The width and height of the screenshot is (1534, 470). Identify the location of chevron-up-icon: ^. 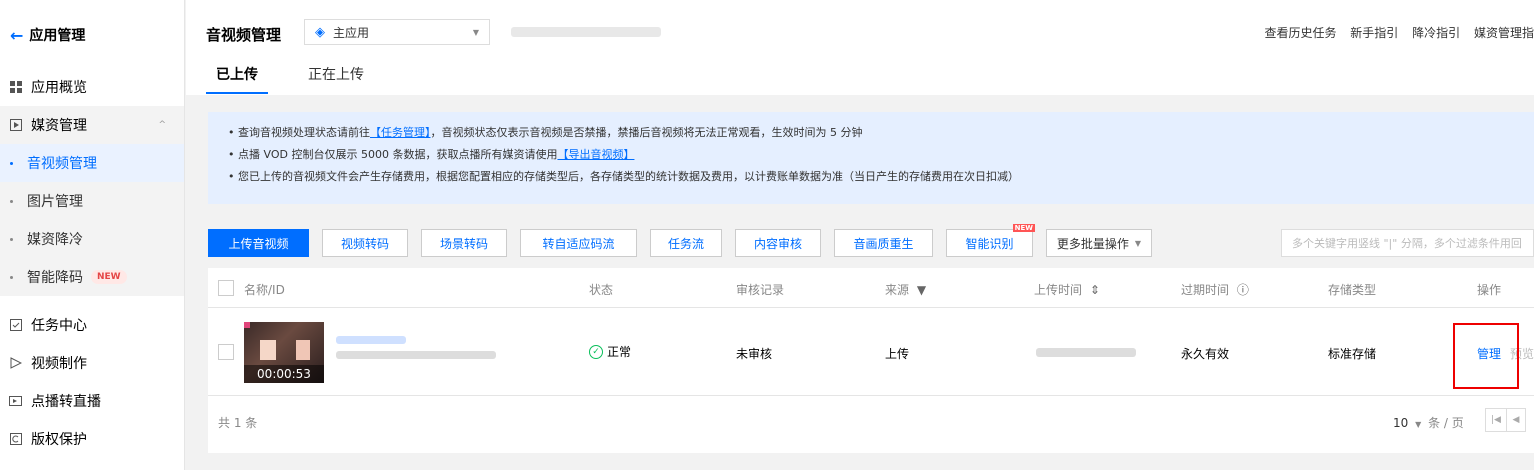
(162, 125).